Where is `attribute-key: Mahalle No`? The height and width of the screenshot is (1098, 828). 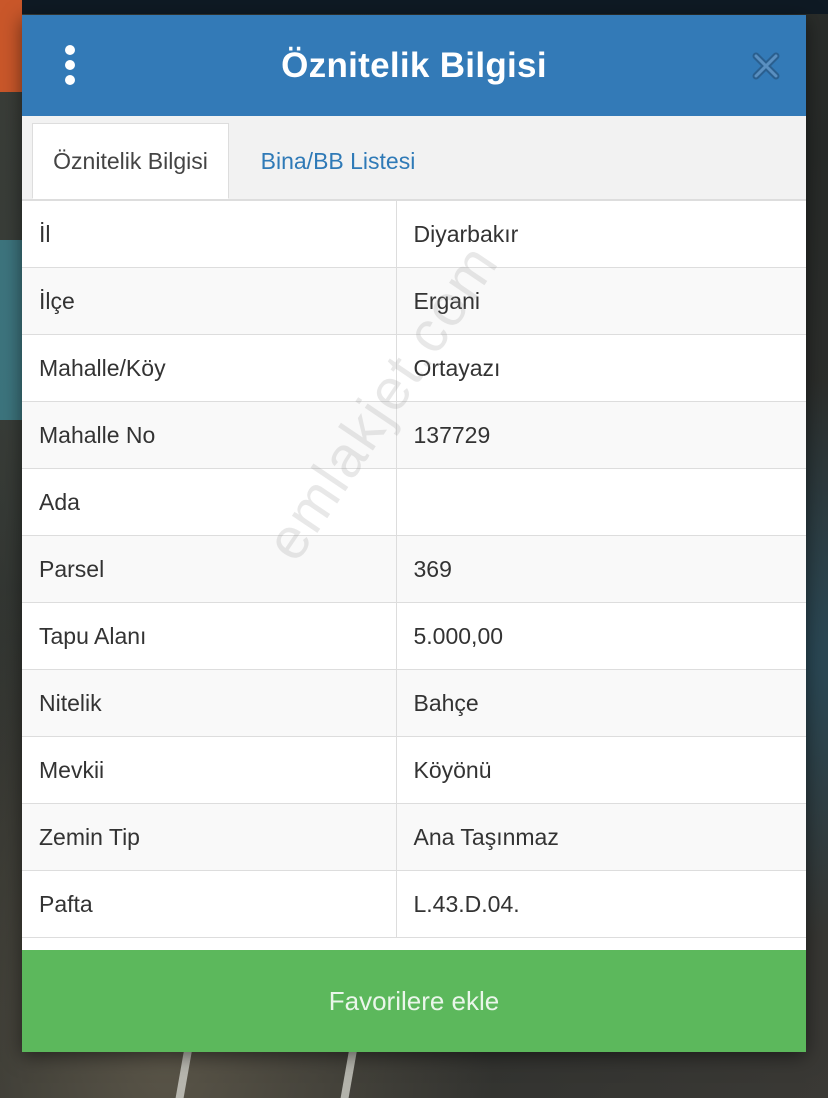
attribute-key: Mahalle No is located at coordinates (209, 435).